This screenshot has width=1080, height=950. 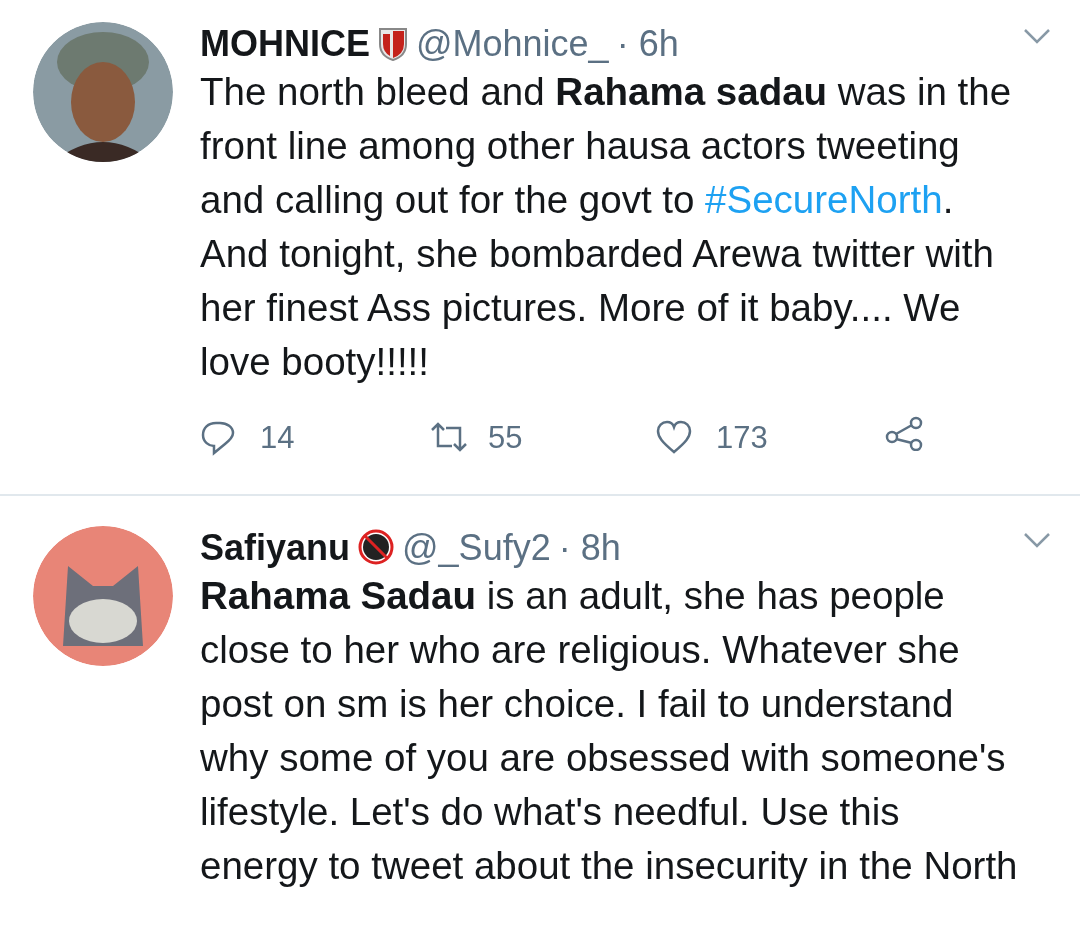 I want to click on hashtag-link: #SecureNorth, so click(x=824, y=200).